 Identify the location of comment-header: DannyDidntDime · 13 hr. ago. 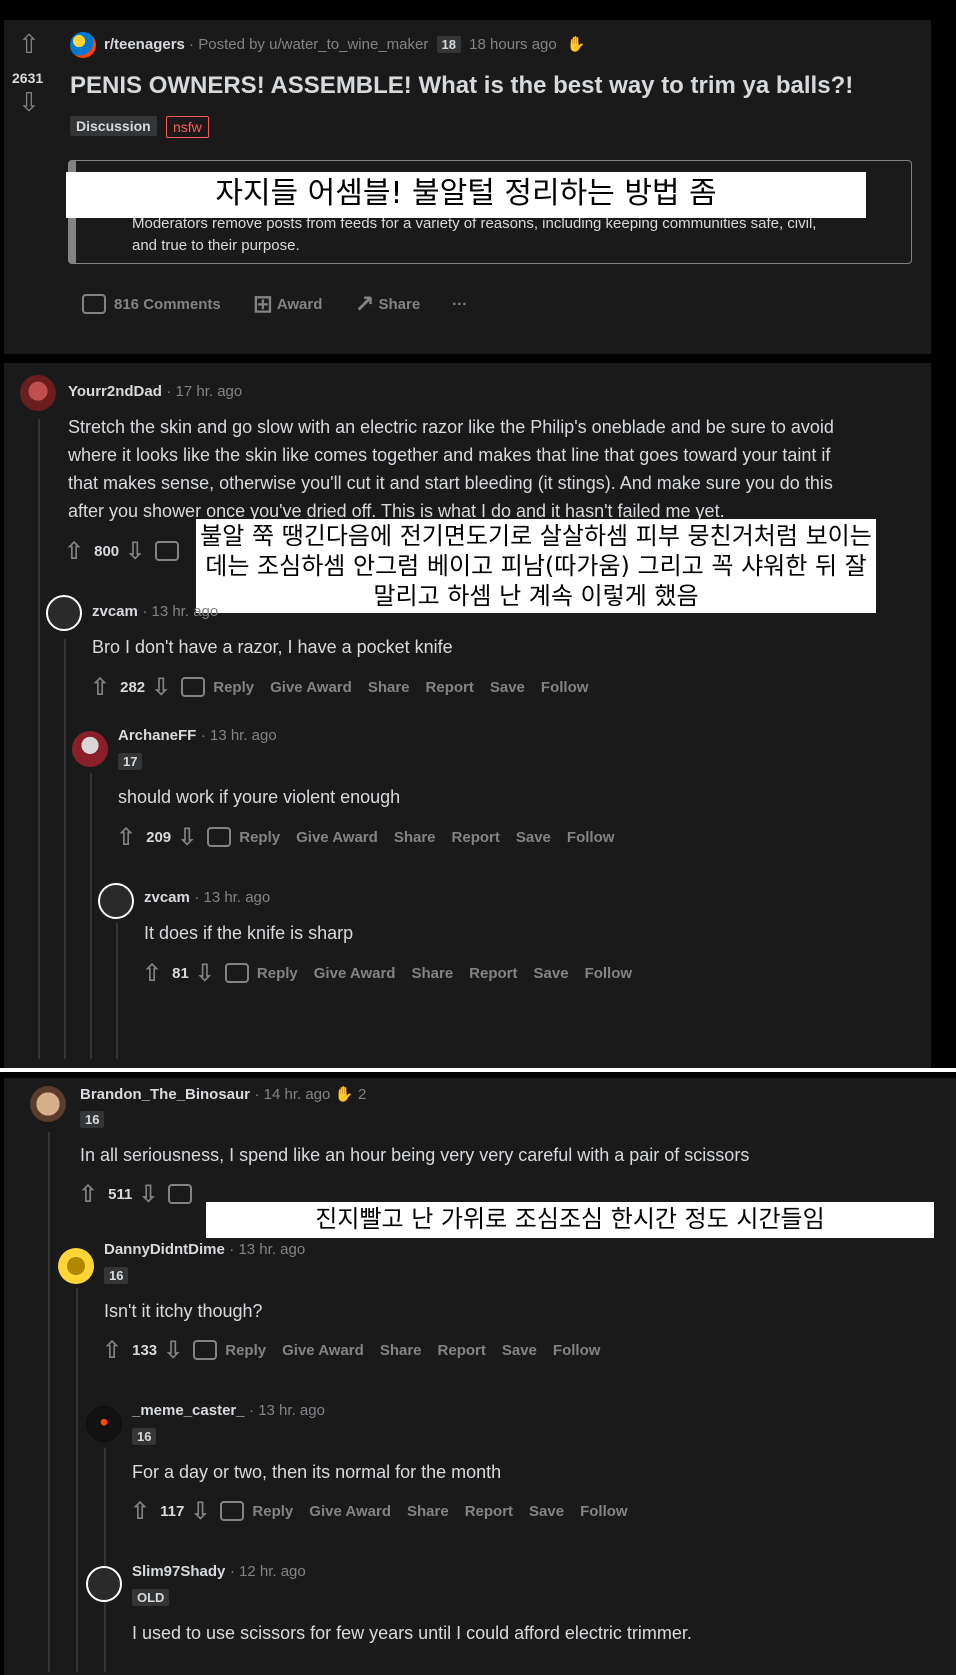
(204, 1250).